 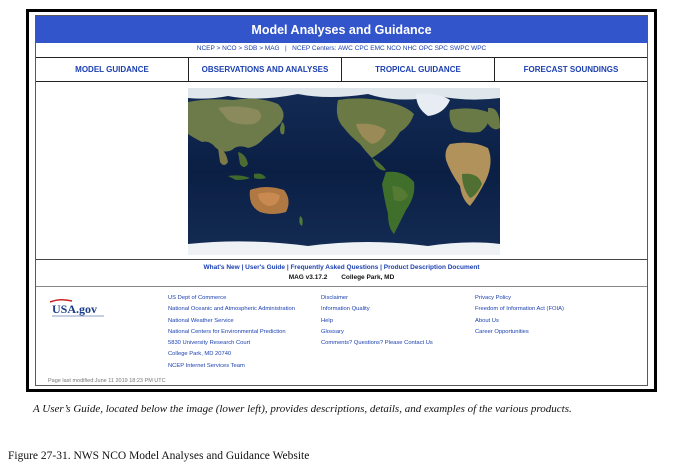 I want to click on center-link-opc: OPC, so click(x=426, y=48).